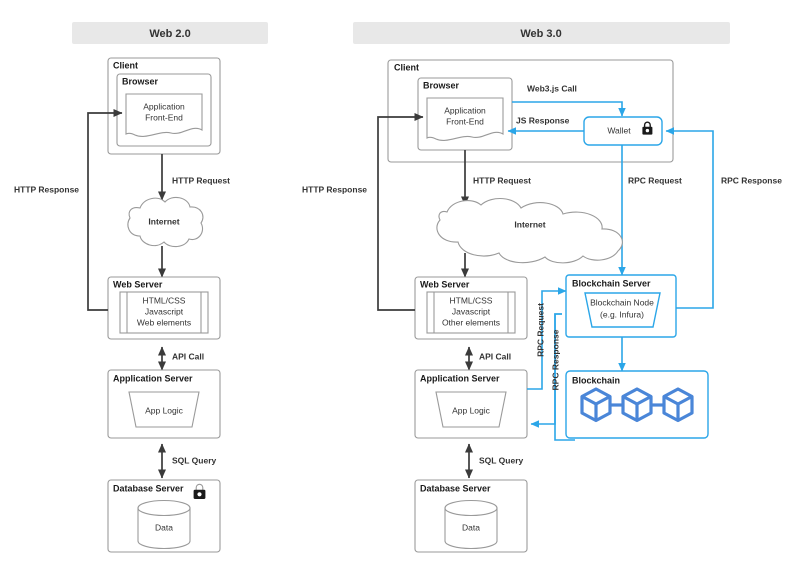 The height and width of the screenshot is (580, 800). I want to click on web3-http-response-label: HTTP Response, so click(334, 189).